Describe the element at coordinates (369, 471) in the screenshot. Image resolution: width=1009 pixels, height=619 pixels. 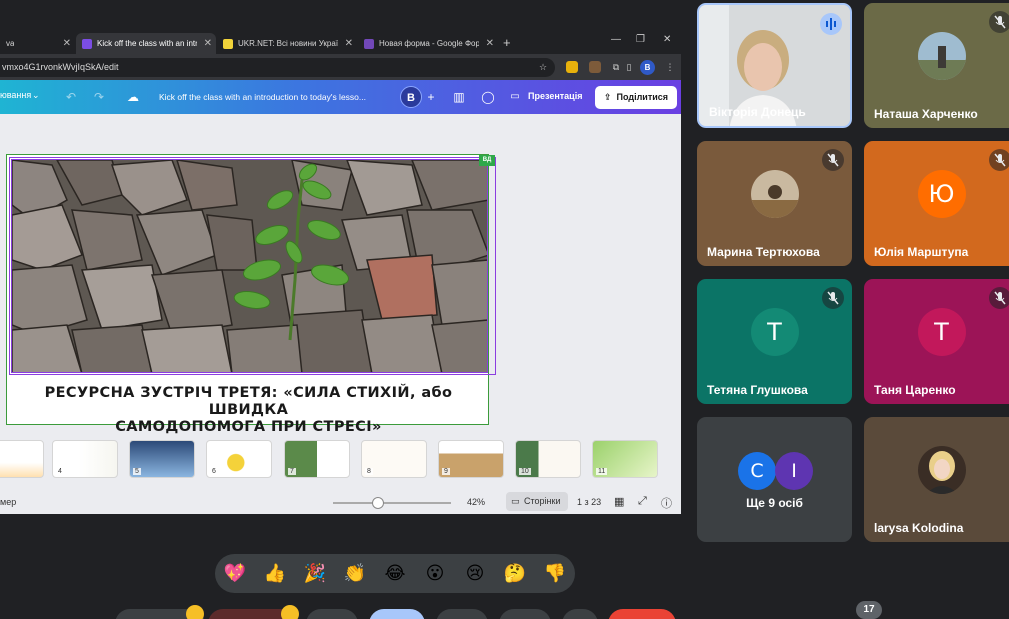
I see `thumbnail-number: 8` at that location.